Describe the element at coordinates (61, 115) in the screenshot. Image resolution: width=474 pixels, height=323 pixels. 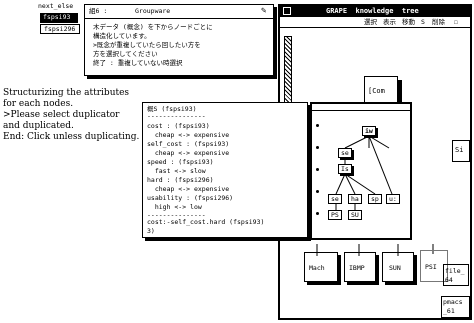
I see `annotation-line: >Please select duplicator` at that location.